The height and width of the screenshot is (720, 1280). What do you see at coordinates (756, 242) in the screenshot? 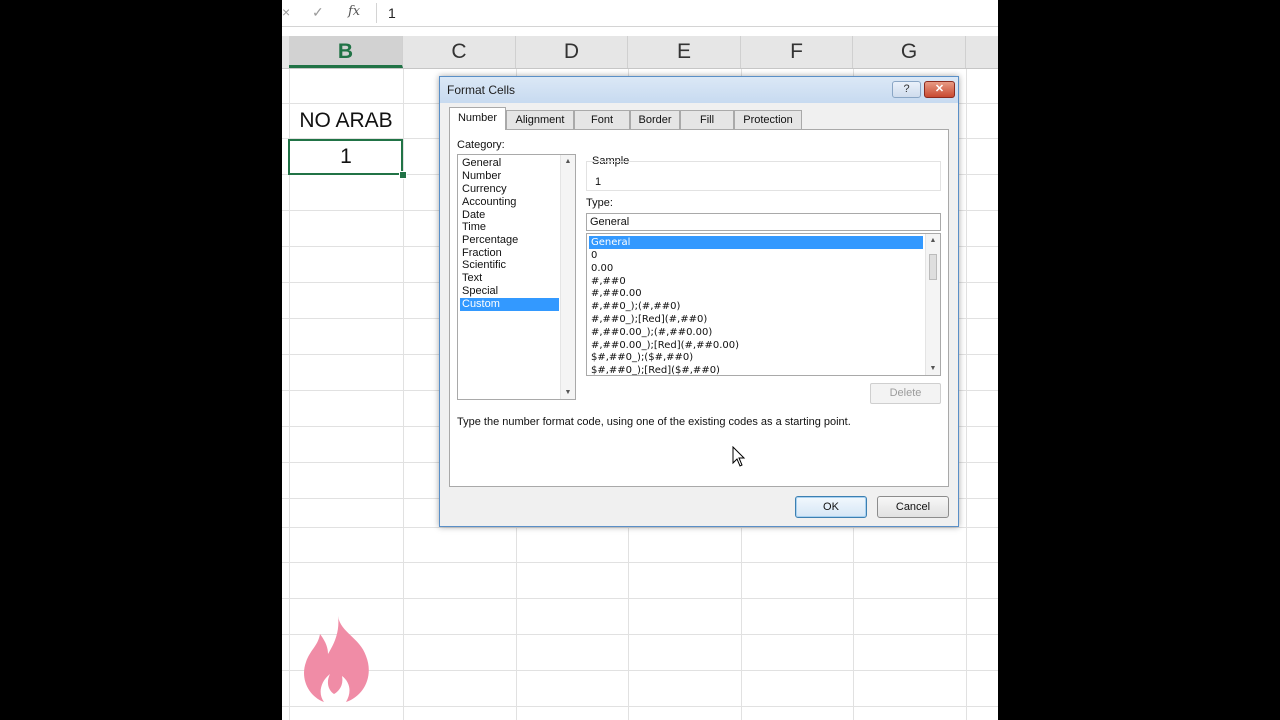
I see `type-option: General` at bounding box center [756, 242].